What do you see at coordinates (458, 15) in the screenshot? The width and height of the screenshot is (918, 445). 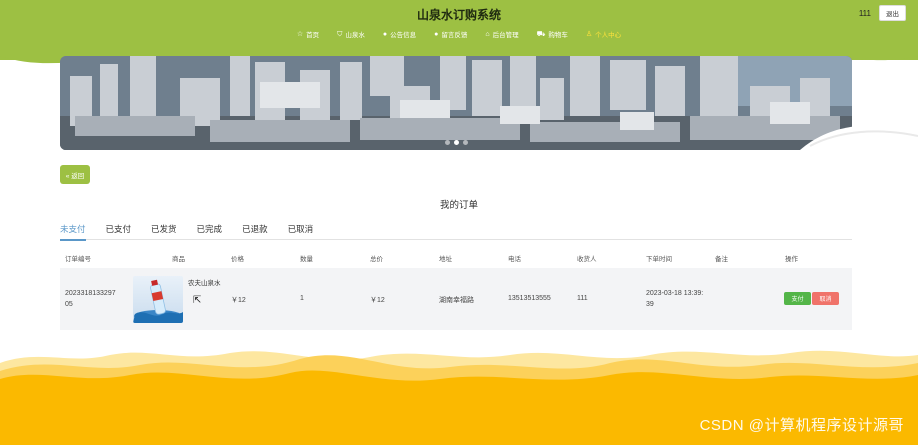 I see `site-title: 山泉水订购系统` at bounding box center [458, 15].